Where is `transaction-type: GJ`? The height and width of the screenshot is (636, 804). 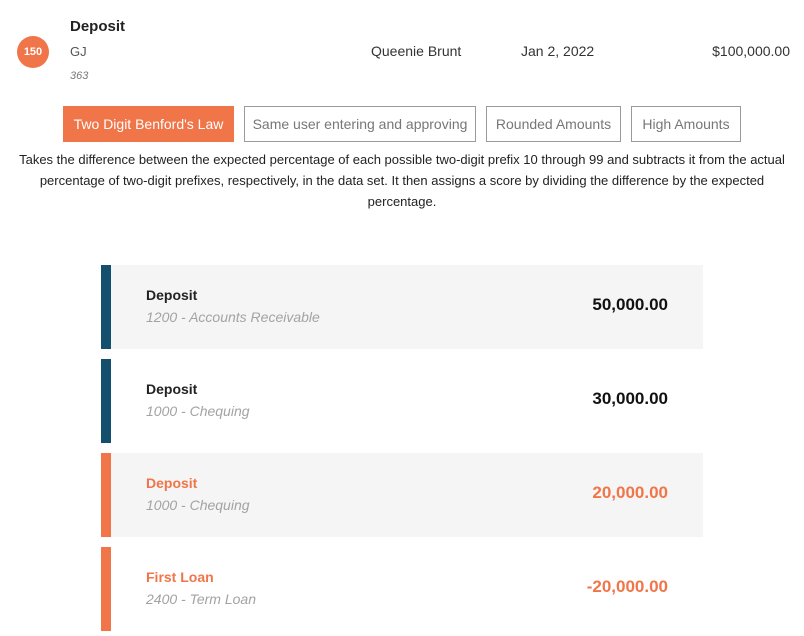 transaction-type: GJ is located at coordinates (78, 51).